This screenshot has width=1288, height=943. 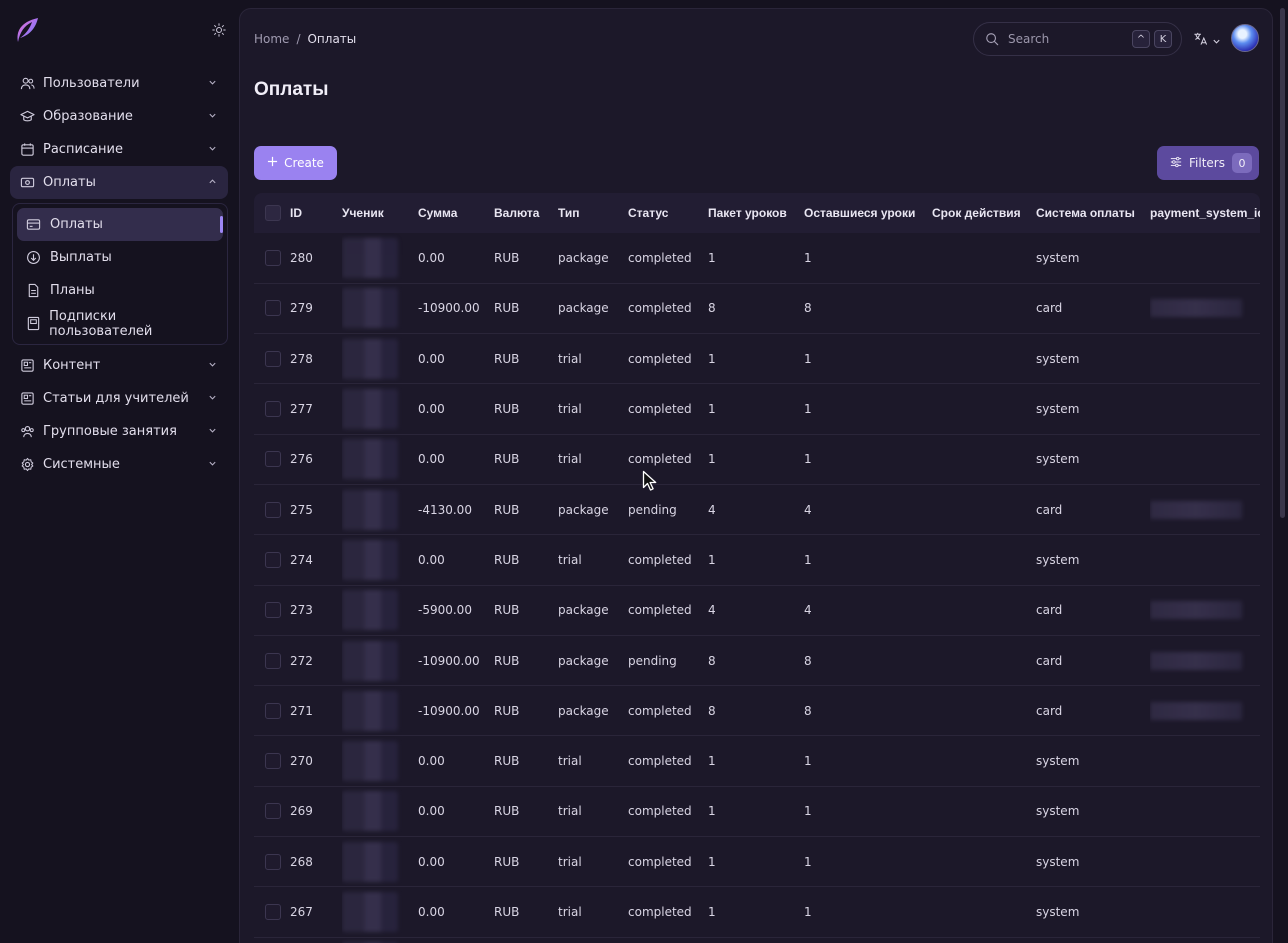 What do you see at coordinates (757, 862) in the screenshot?
I see `table-row: 268 0.00 RUB trial completed 1 1 system` at bounding box center [757, 862].